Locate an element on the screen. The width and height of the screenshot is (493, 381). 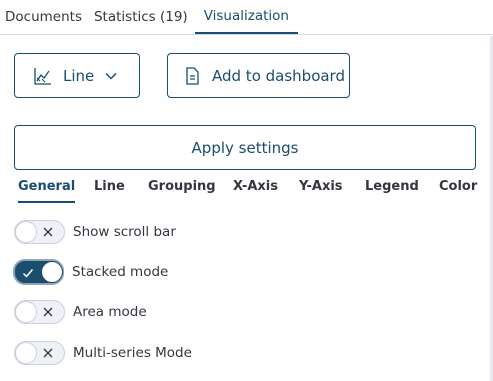
tab-statistics: Statistics (19) is located at coordinates (141, 17).